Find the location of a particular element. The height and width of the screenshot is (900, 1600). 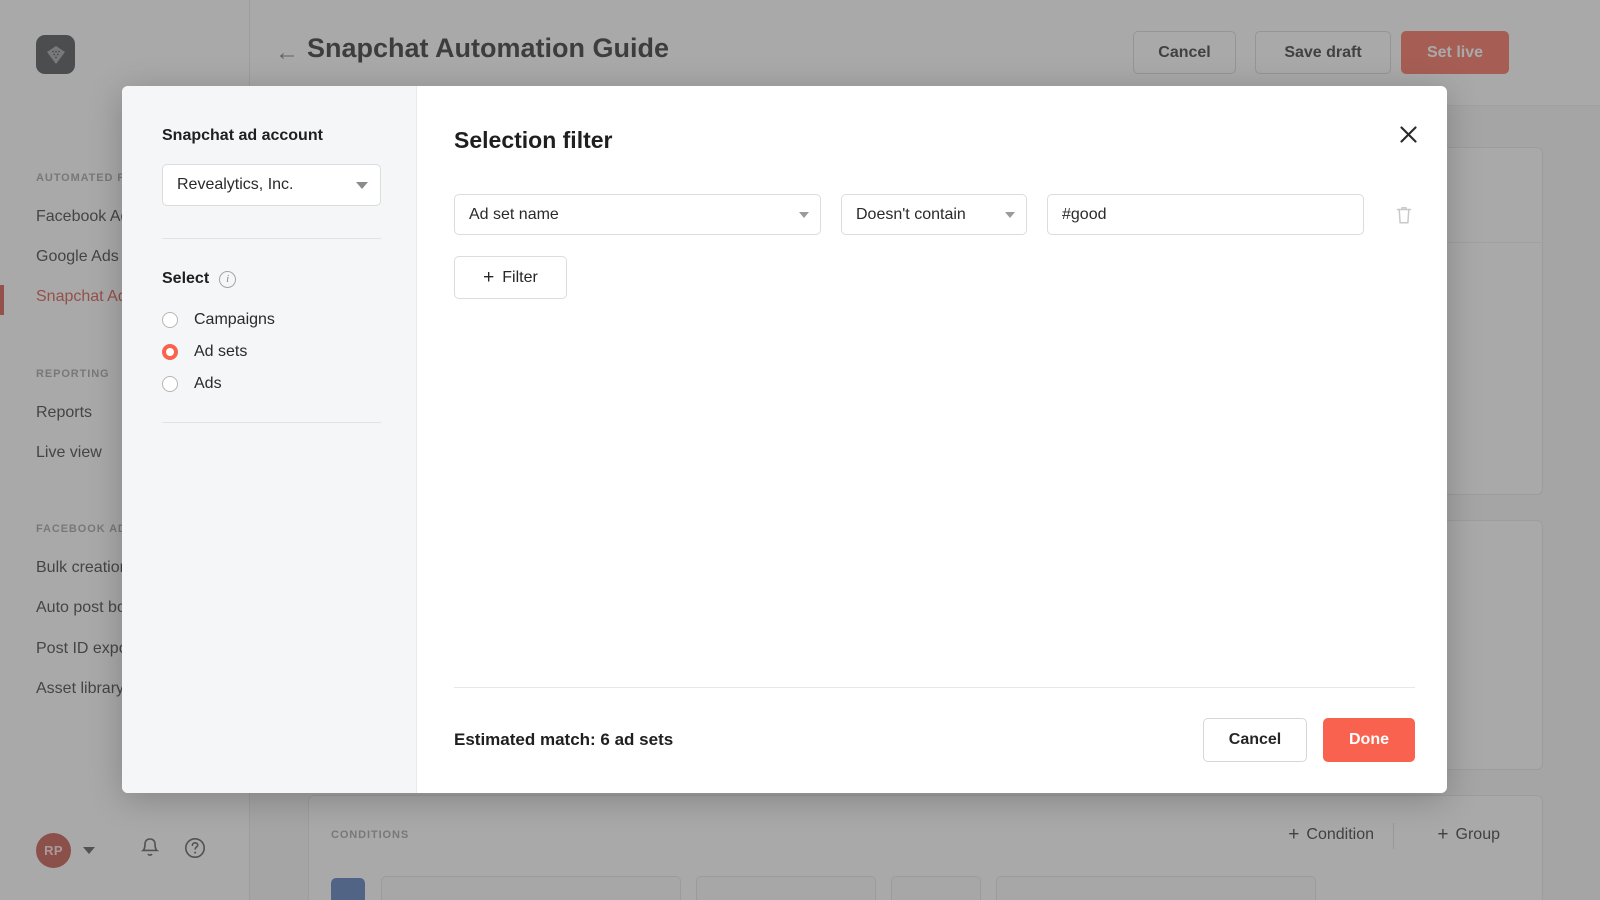

modal-footer: Estimated match: 6 ad sets Cancel Done is located at coordinates (934, 740).